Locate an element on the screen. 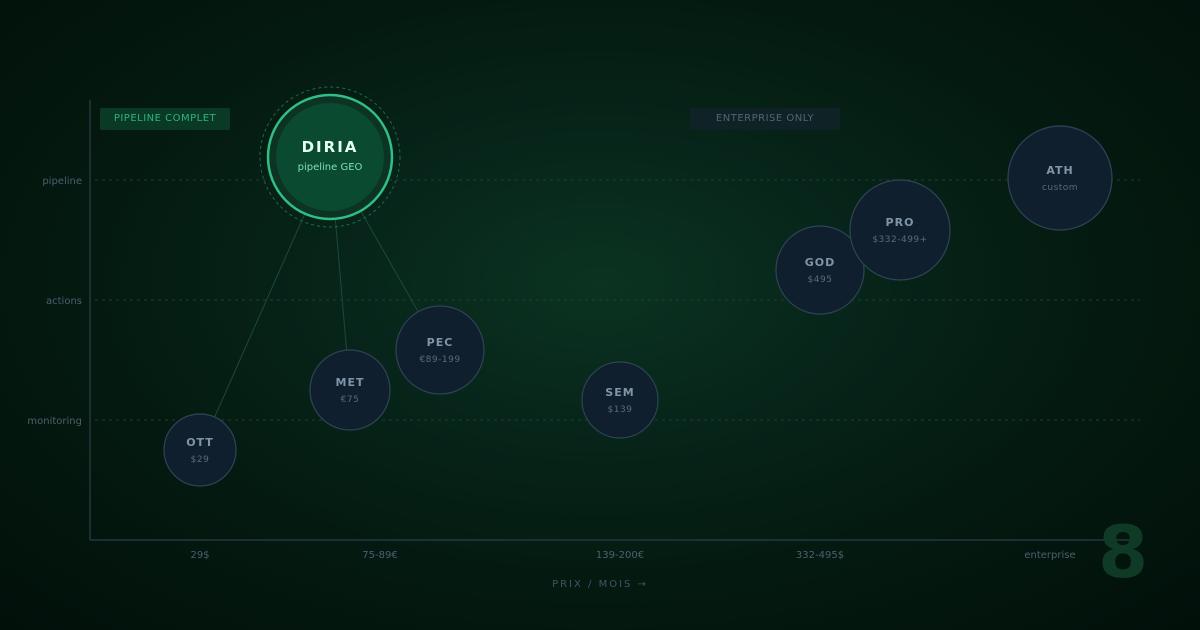  bubble-label-sem: SEM is located at coordinates (619, 392).